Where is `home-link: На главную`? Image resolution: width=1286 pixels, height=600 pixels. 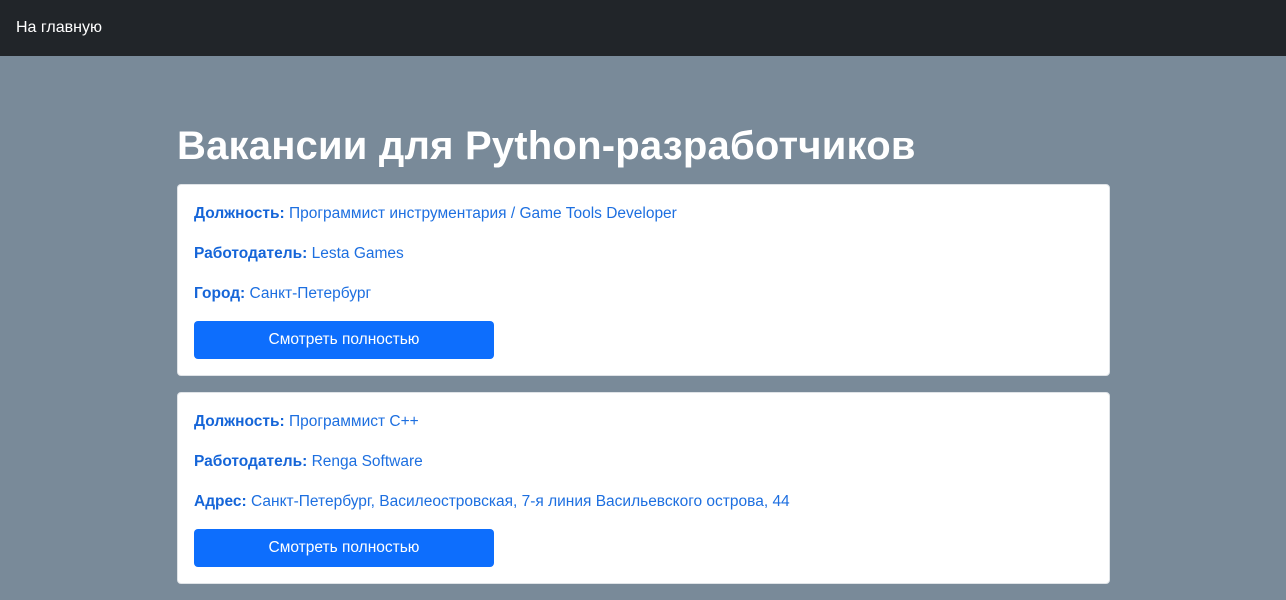
home-link: На главную is located at coordinates (59, 28).